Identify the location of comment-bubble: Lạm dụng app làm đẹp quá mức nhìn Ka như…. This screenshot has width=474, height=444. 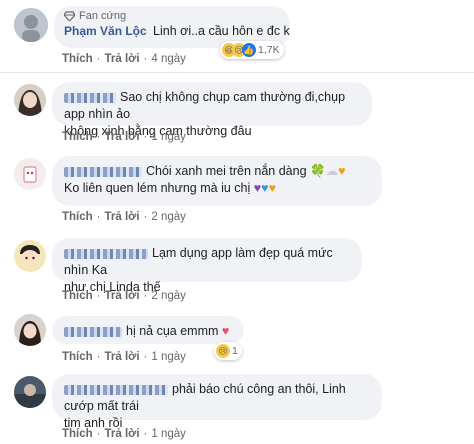
(207, 266).